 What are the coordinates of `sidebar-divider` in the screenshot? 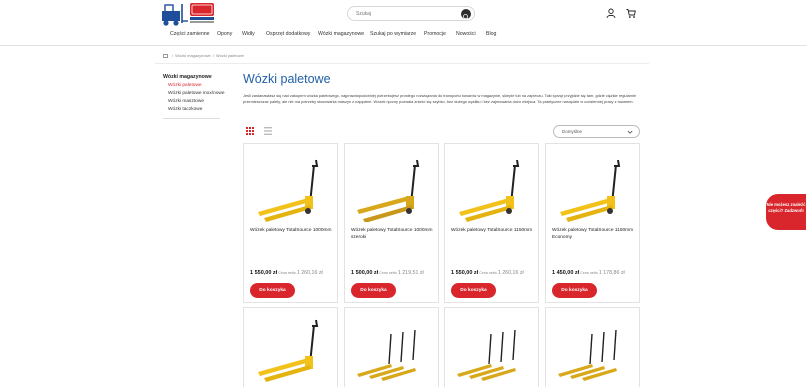 It's located at (191, 118).